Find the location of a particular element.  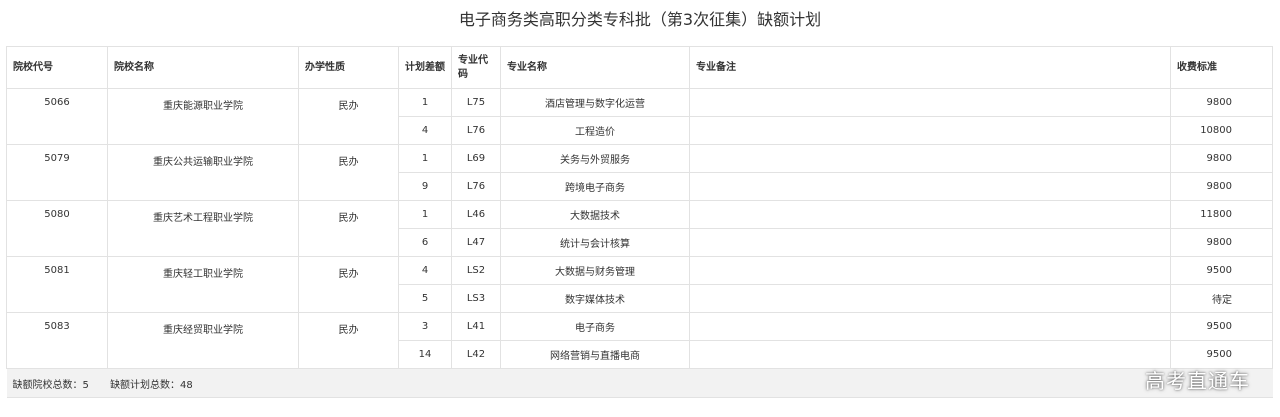

table-row: 5080 重庆艺术工程职业学院 民办 1 L46 大数据技术 11800 is located at coordinates (639, 228).